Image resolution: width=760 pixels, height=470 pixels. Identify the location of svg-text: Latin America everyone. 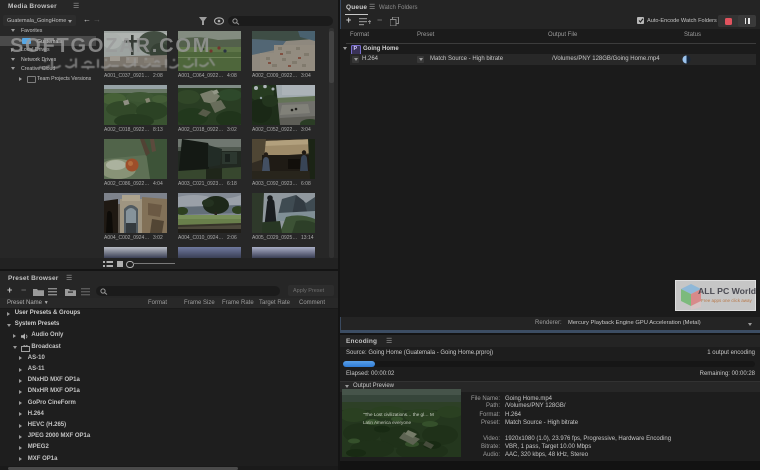
(387, 422).